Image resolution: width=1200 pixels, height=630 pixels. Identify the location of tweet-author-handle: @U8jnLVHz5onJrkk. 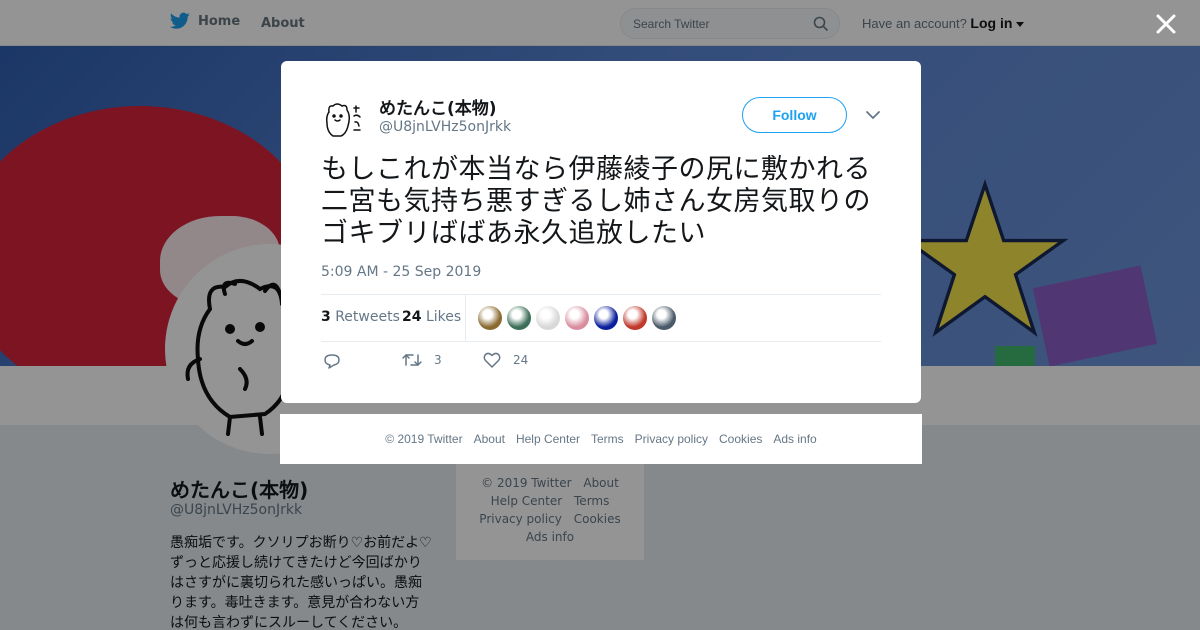
(445, 127).